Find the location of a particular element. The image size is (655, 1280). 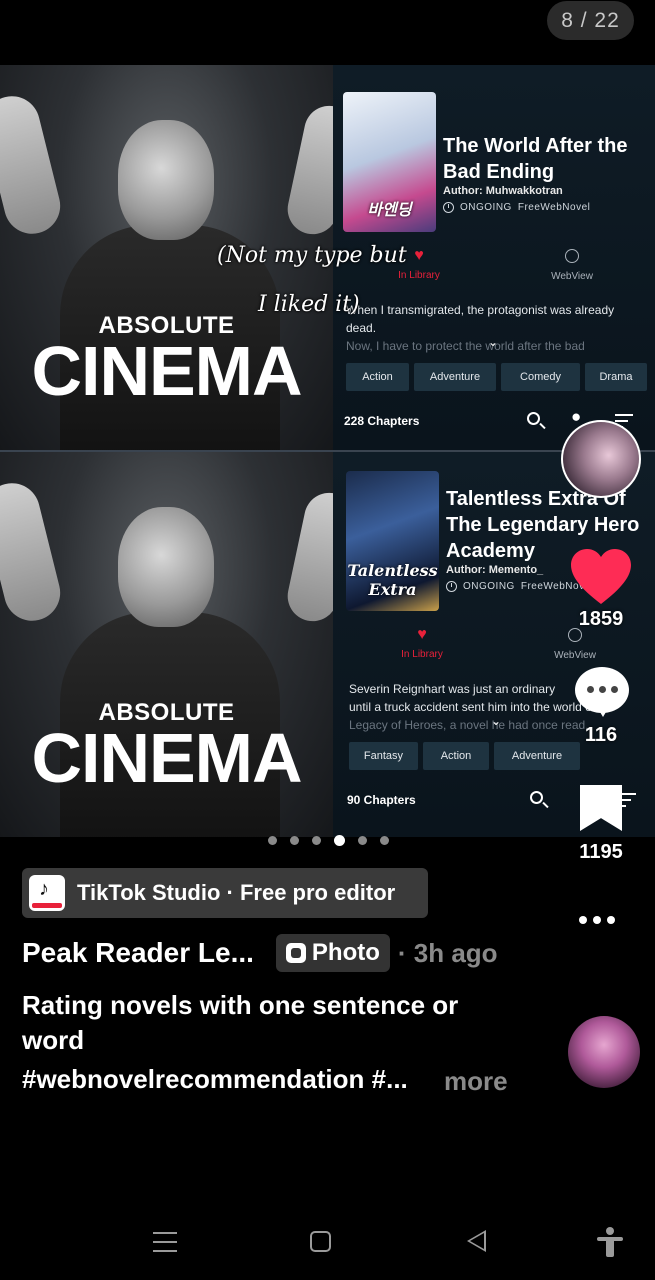

comment-icon is located at coordinates (602, 692).